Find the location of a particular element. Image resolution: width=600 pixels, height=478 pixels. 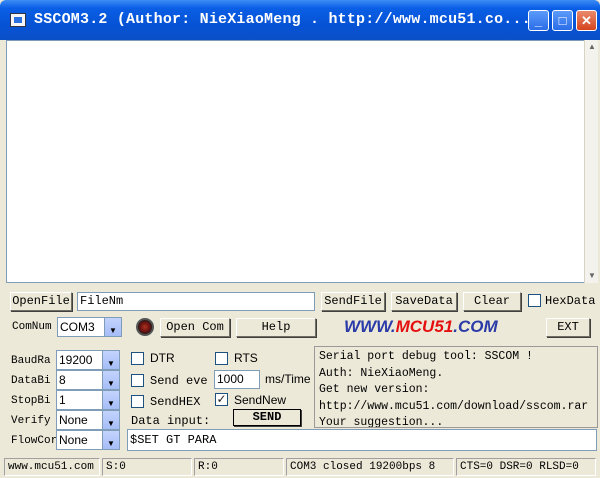

dtr-label: DTR is located at coordinates (162, 358).